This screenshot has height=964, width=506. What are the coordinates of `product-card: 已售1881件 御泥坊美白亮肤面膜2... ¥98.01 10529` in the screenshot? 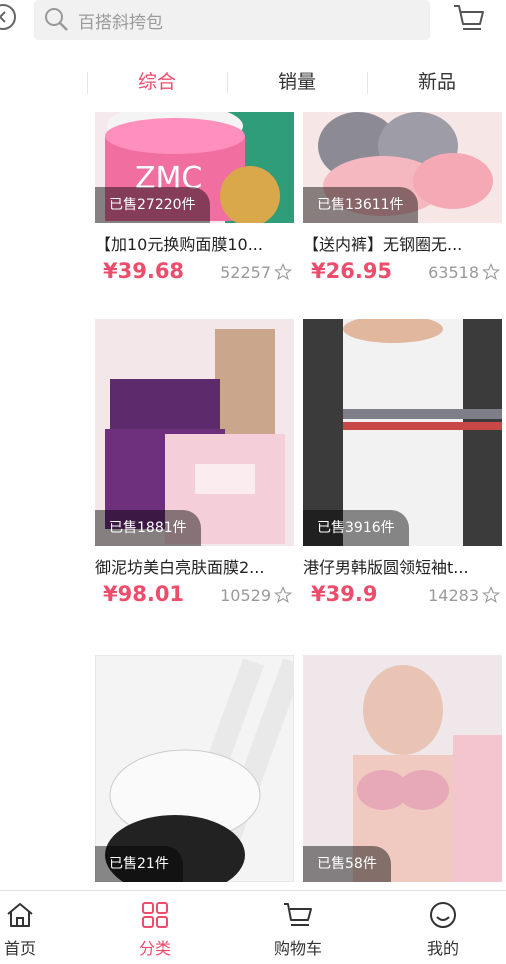 It's located at (194, 467).